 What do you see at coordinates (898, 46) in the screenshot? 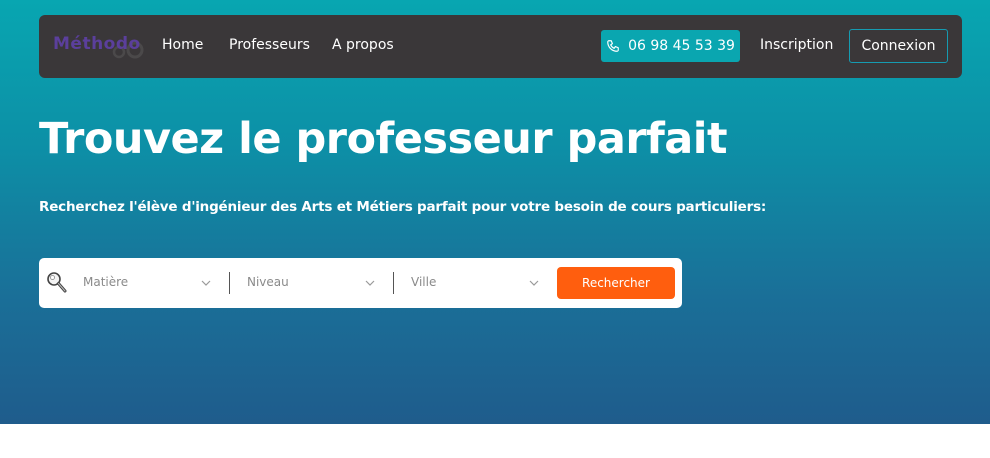
I see `login-button: Connexion` at bounding box center [898, 46].